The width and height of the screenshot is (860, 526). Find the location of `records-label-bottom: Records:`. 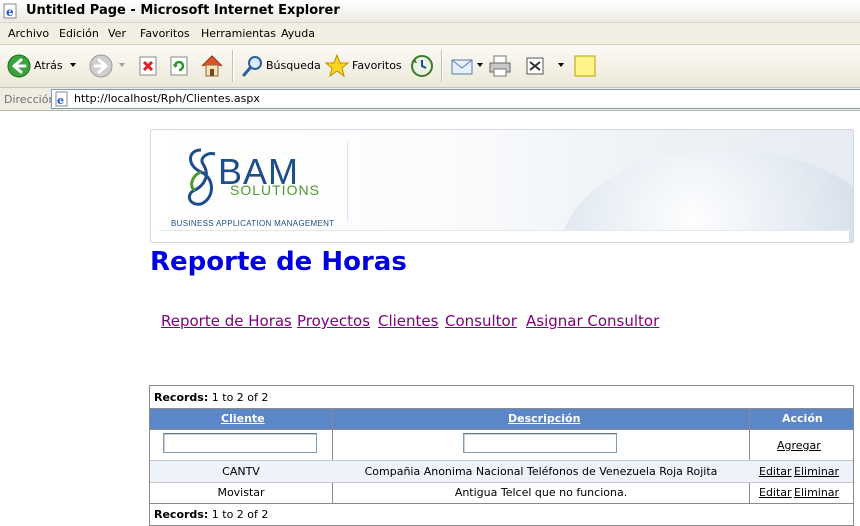

records-label-bottom: Records: is located at coordinates (181, 514).